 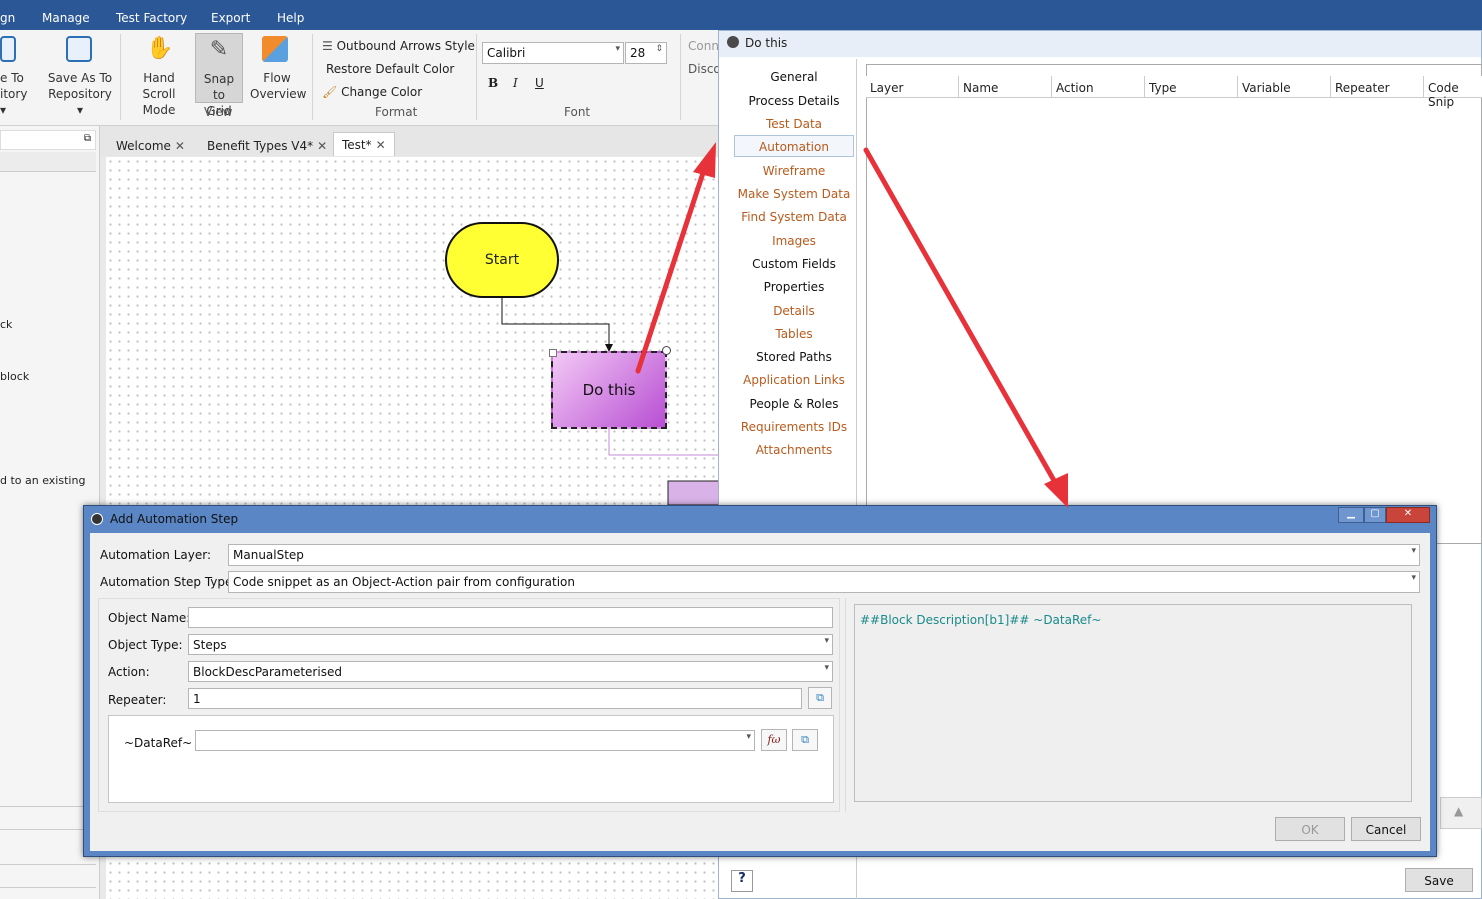 I want to click on dataref-label: ~DataRef~ :, so click(x=162, y=743).